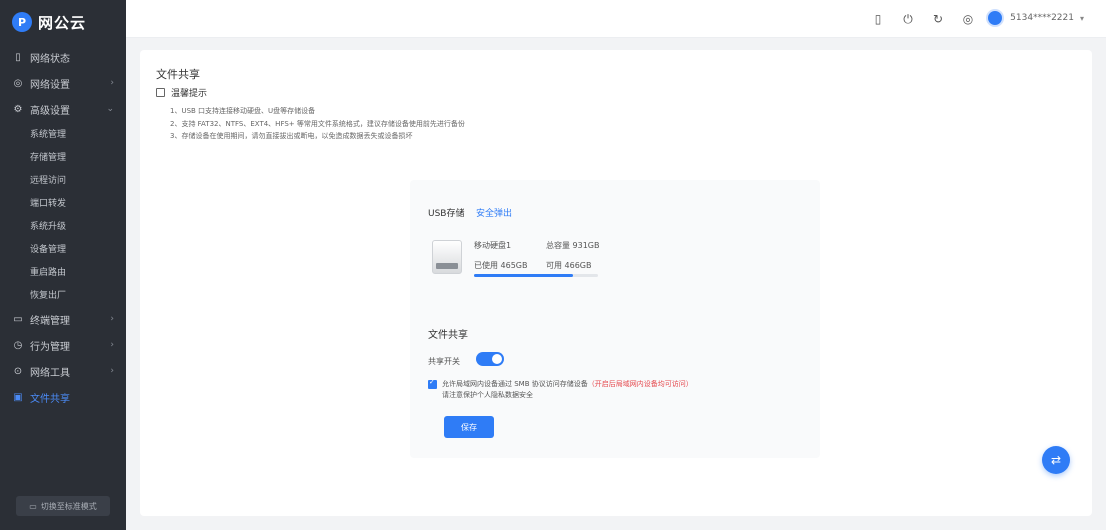 The image size is (1106, 530). What do you see at coordinates (1042, 18) in the screenshot?
I see `user-name: 5134****2221` at bounding box center [1042, 18].